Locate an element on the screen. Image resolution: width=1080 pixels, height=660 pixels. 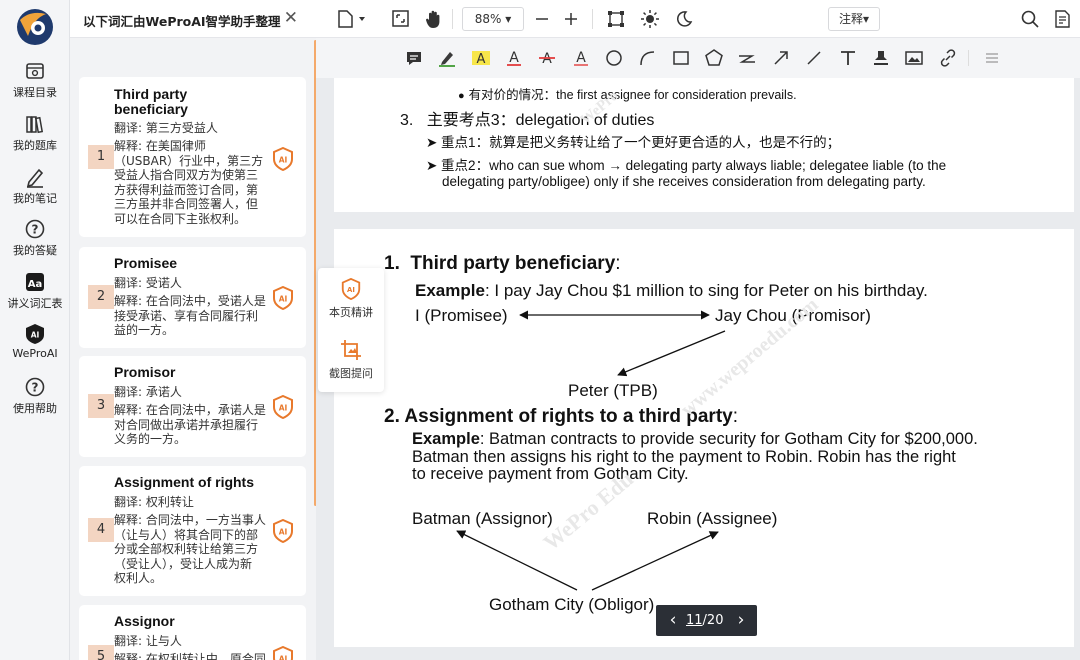
vocab-number-badge: 4 is located at coordinates (101, 530).